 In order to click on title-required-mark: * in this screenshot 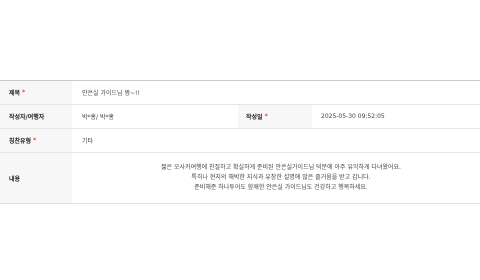, I will do `click(24, 92)`.